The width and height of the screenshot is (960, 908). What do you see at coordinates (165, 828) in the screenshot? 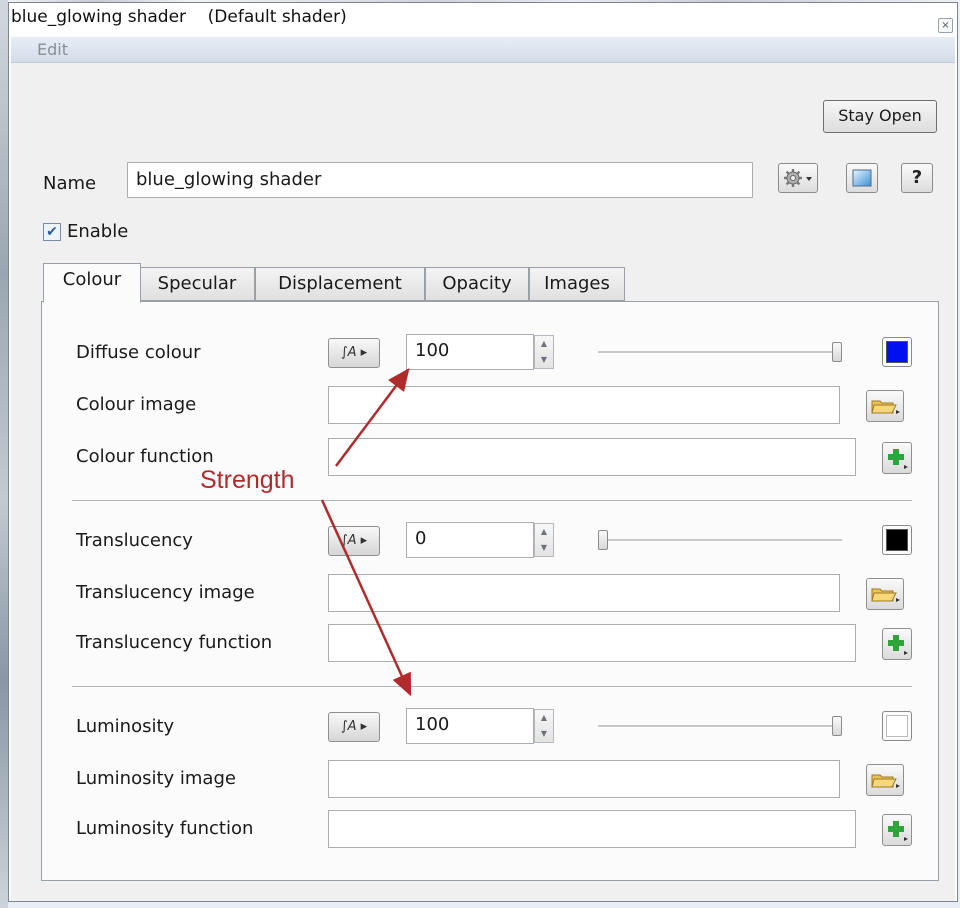
I see `luminosity-function-label: Luminosity function` at bounding box center [165, 828].